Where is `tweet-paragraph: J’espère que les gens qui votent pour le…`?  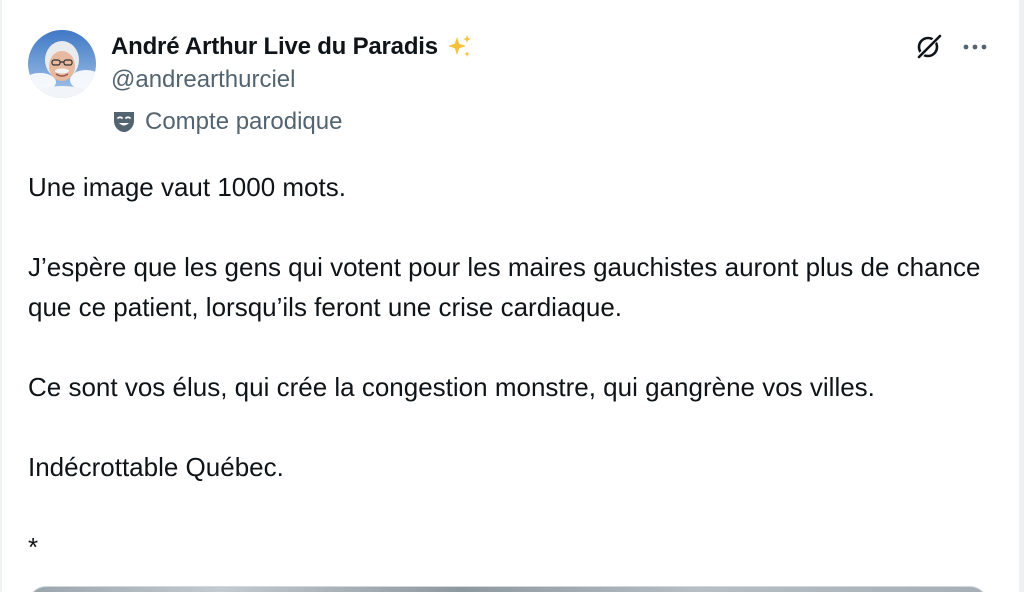 tweet-paragraph: J’espère que les gens qui votent pour le… is located at coordinates (508, 287).